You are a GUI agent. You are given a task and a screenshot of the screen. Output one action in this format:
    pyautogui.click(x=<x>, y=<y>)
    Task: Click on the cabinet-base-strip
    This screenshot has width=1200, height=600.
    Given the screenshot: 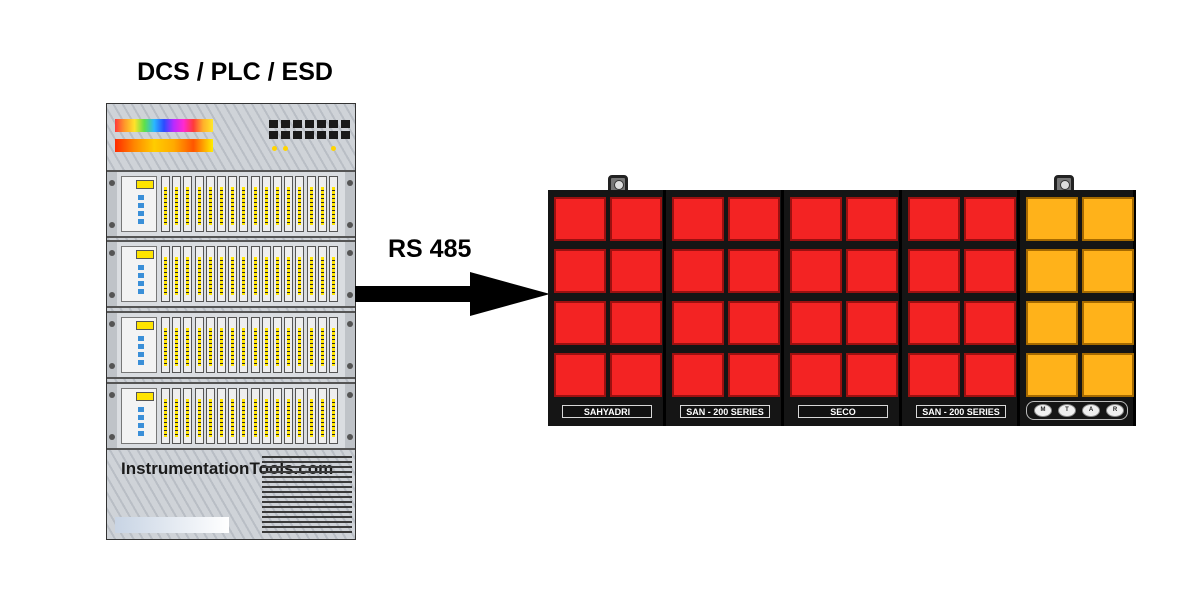 What is the action you would take?
    pyautogui.click(x=172, y=525)
    